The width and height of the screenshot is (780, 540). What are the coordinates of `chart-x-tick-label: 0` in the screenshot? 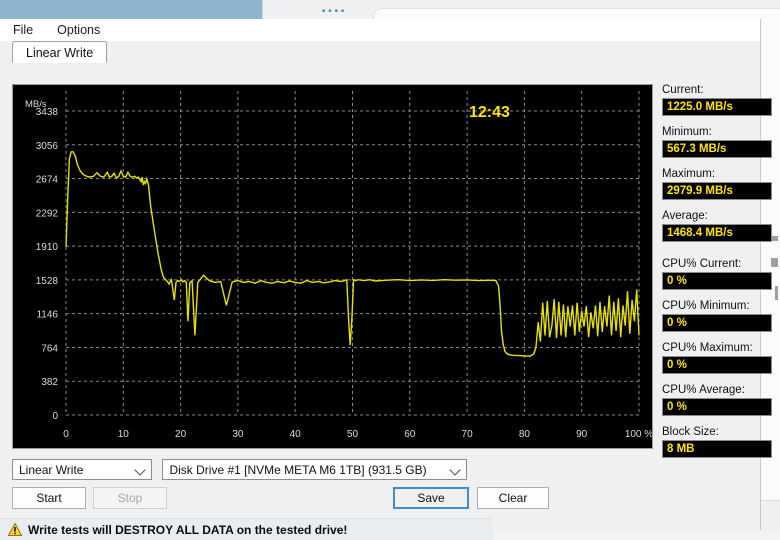 It's located at (66, 434).